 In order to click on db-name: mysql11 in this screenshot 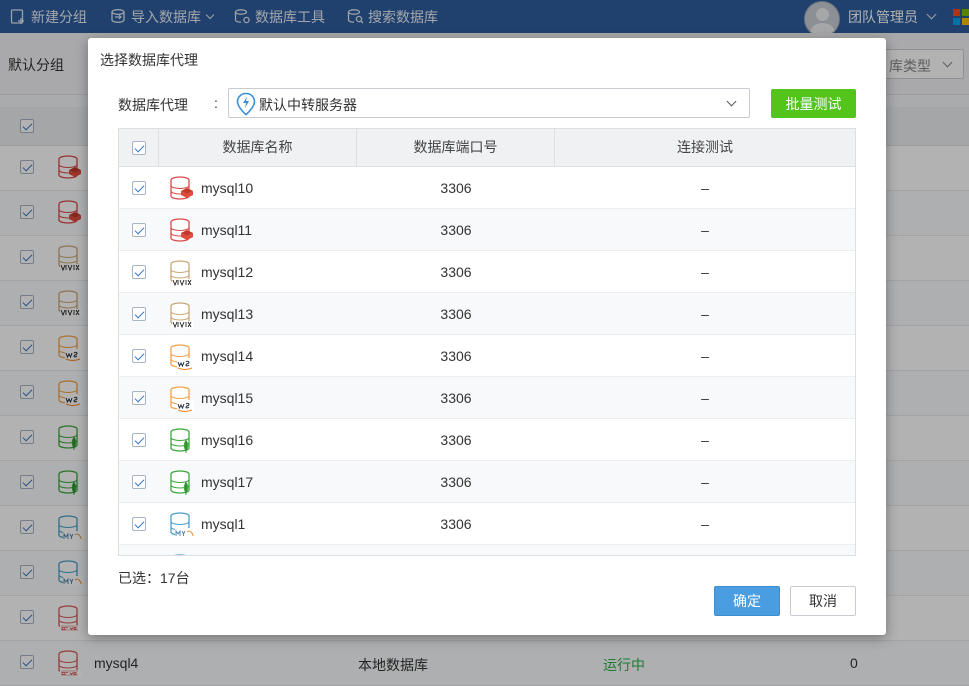, I will do `click(227, 230)`.